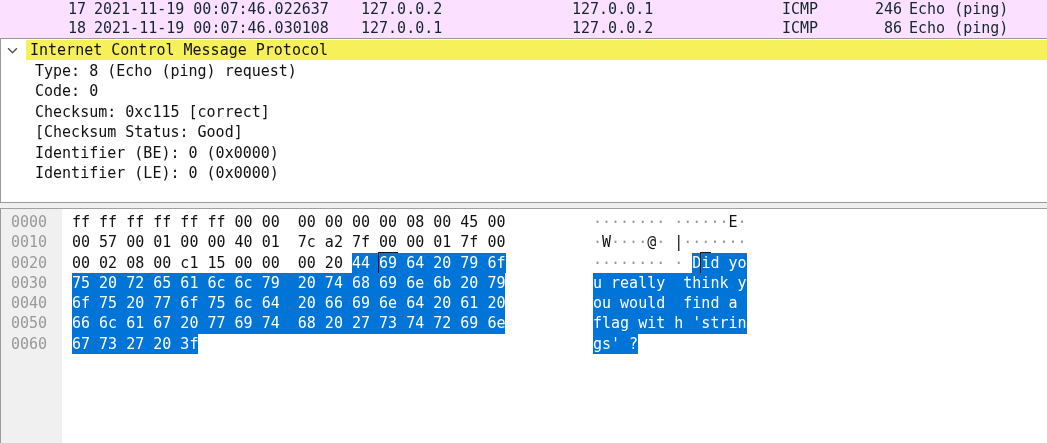 The width and height of the screenshot is (1047, 443). Describe the element at coordinates (451, 262) in the screenshot. I see `hex-bytes: 64 20 79 6f` at that location.